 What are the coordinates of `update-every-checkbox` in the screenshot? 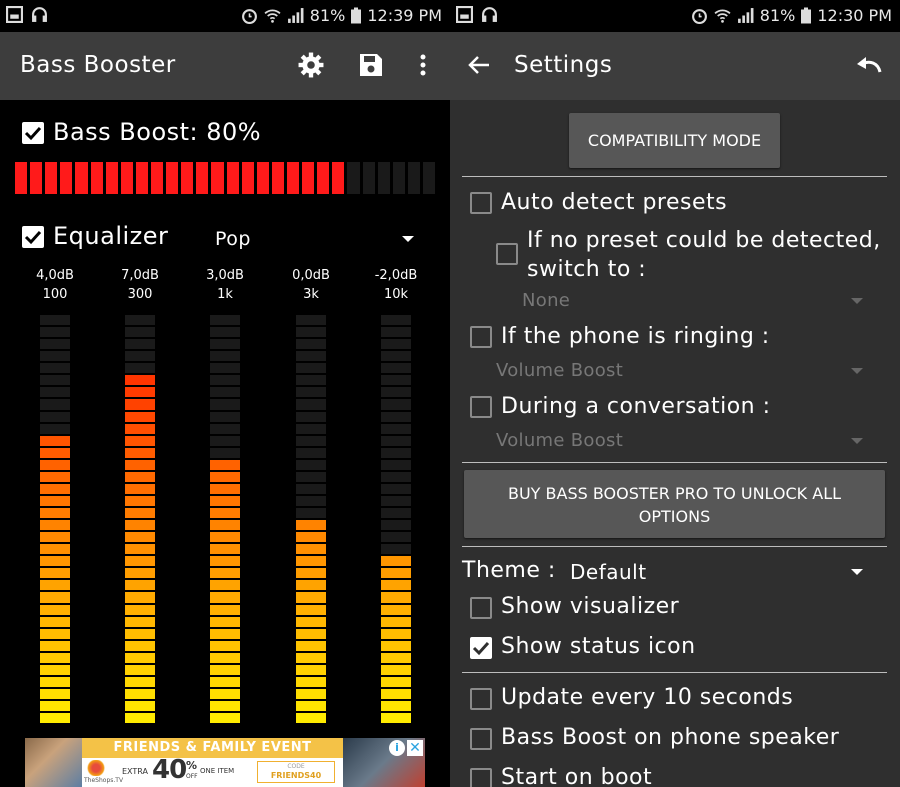 It's located at (481, 699).